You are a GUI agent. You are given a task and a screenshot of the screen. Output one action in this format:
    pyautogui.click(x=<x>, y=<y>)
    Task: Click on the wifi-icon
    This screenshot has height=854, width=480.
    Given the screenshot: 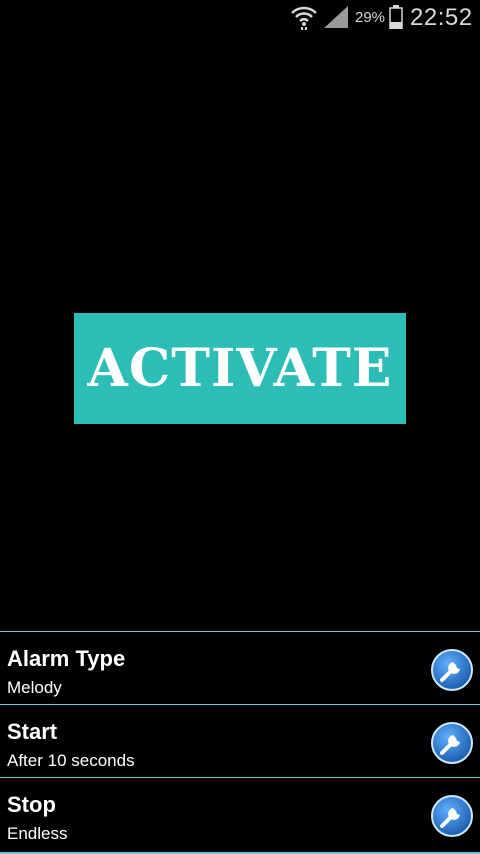 What is the action you would take?
    pyautogui.click(x=304, y=18)
    